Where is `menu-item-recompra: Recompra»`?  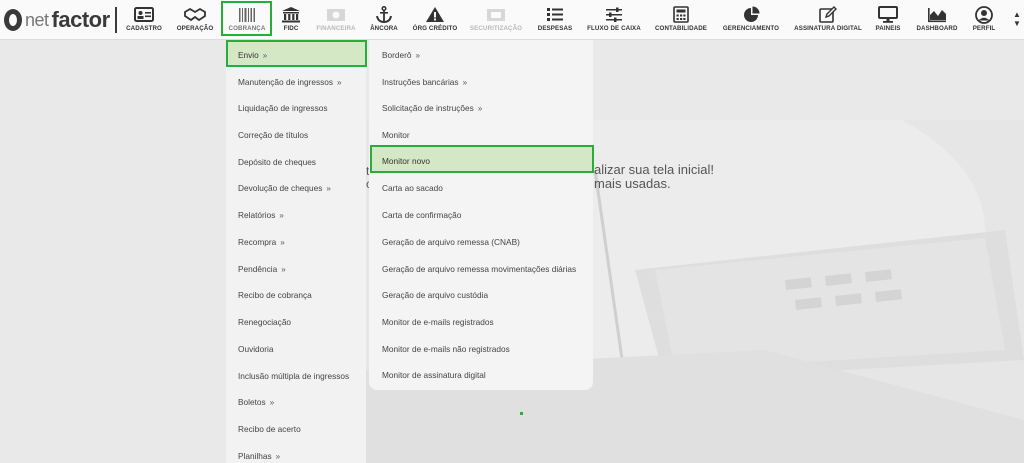
menu-item-recompra: Recompra» is located at coordinates (261, 242).